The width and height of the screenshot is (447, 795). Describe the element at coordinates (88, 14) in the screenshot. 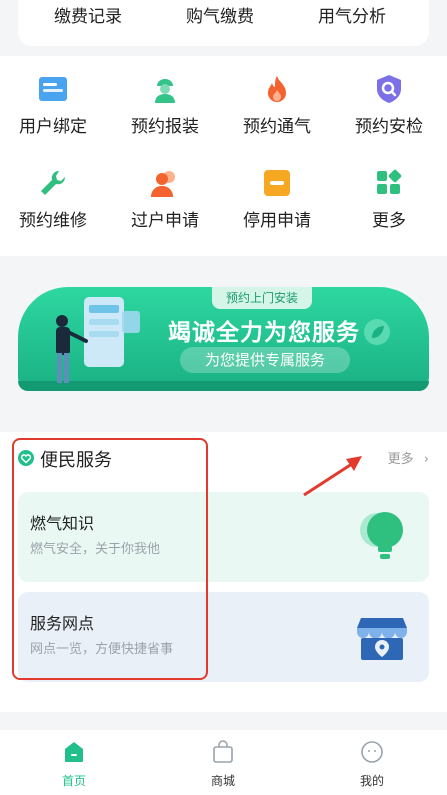

I see `tab-payment-records: 缴费记录` at that location.